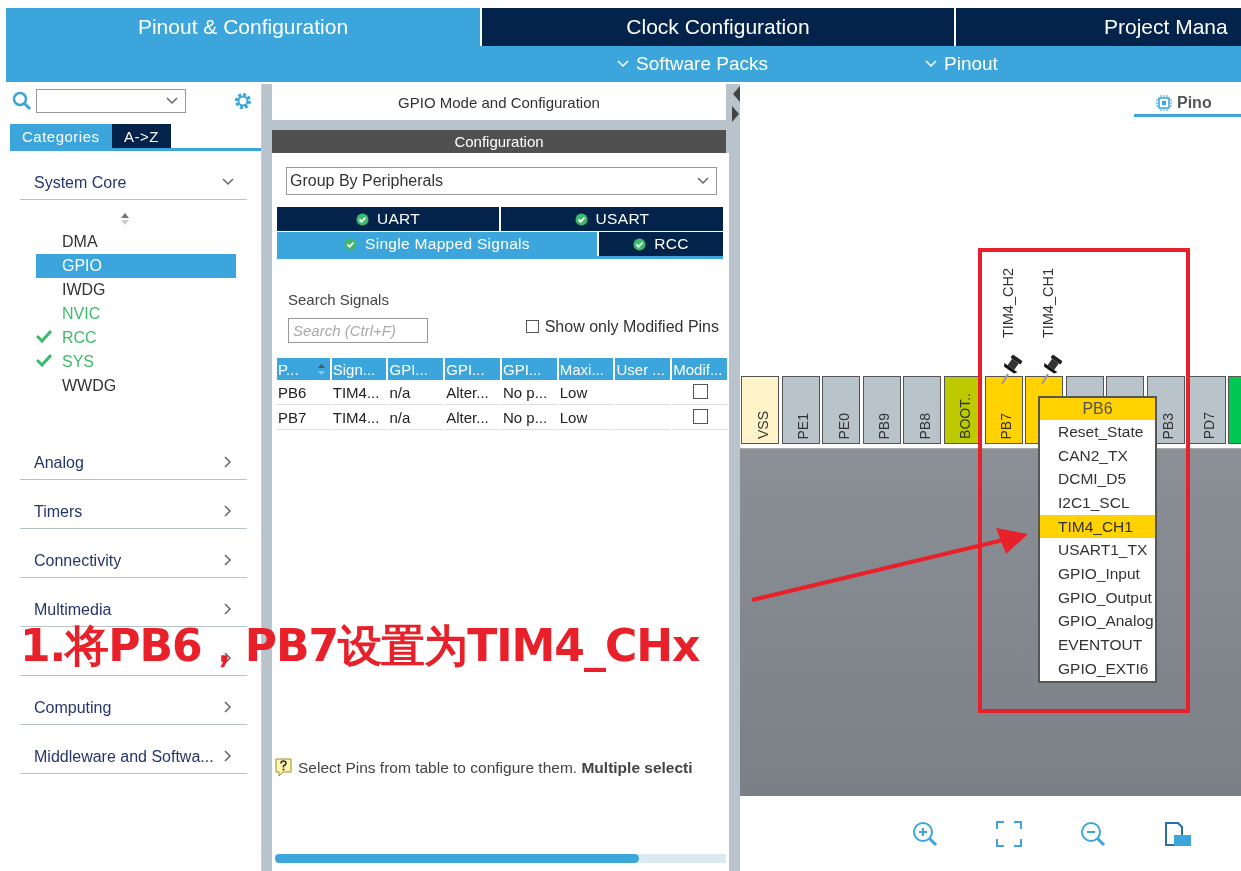  Describe the element at coordinates (339, 299) in the screenshot. I see `search-label: Search Signals` at that location.